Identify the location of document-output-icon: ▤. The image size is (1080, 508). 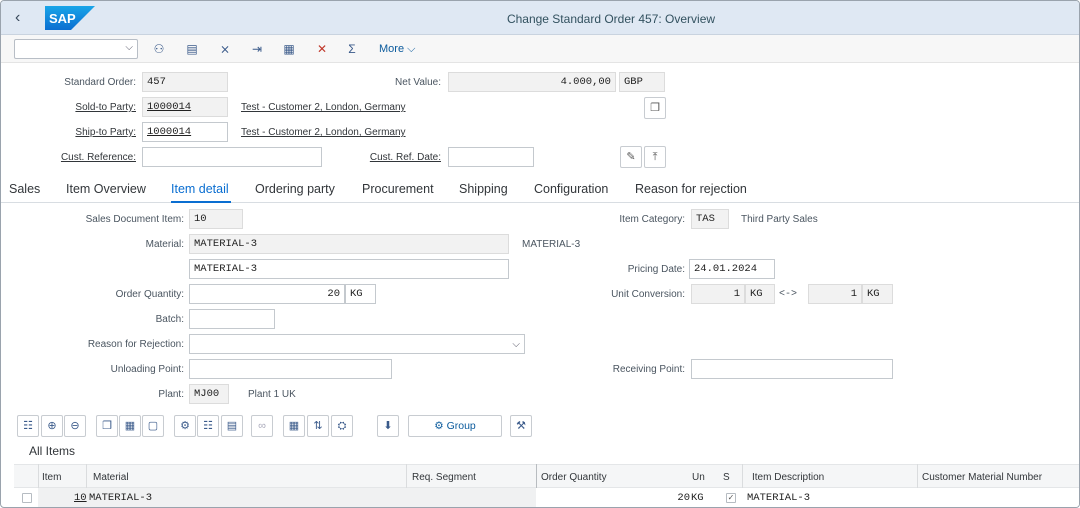
(232, 426).